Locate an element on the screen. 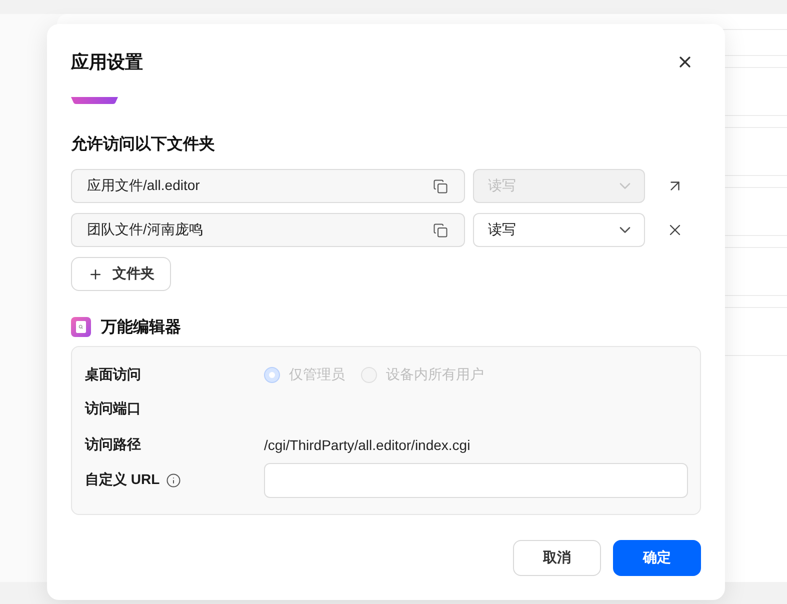 Image resolution: width=787 pixels, height=604 pixels. section-heading: 允许访问以下文件夹 is located at coordinates (143, 144).